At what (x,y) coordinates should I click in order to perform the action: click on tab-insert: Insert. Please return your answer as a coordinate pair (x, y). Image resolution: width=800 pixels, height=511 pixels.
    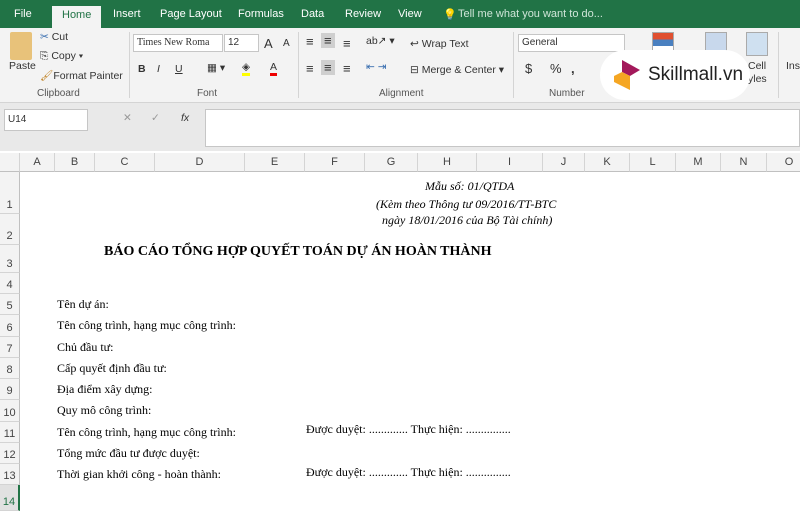
    Looking at the image, I should click on (127, 14).